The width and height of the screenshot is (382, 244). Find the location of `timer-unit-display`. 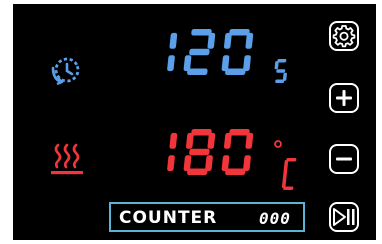

timer-unit-display is located at coordinates (280, 71).